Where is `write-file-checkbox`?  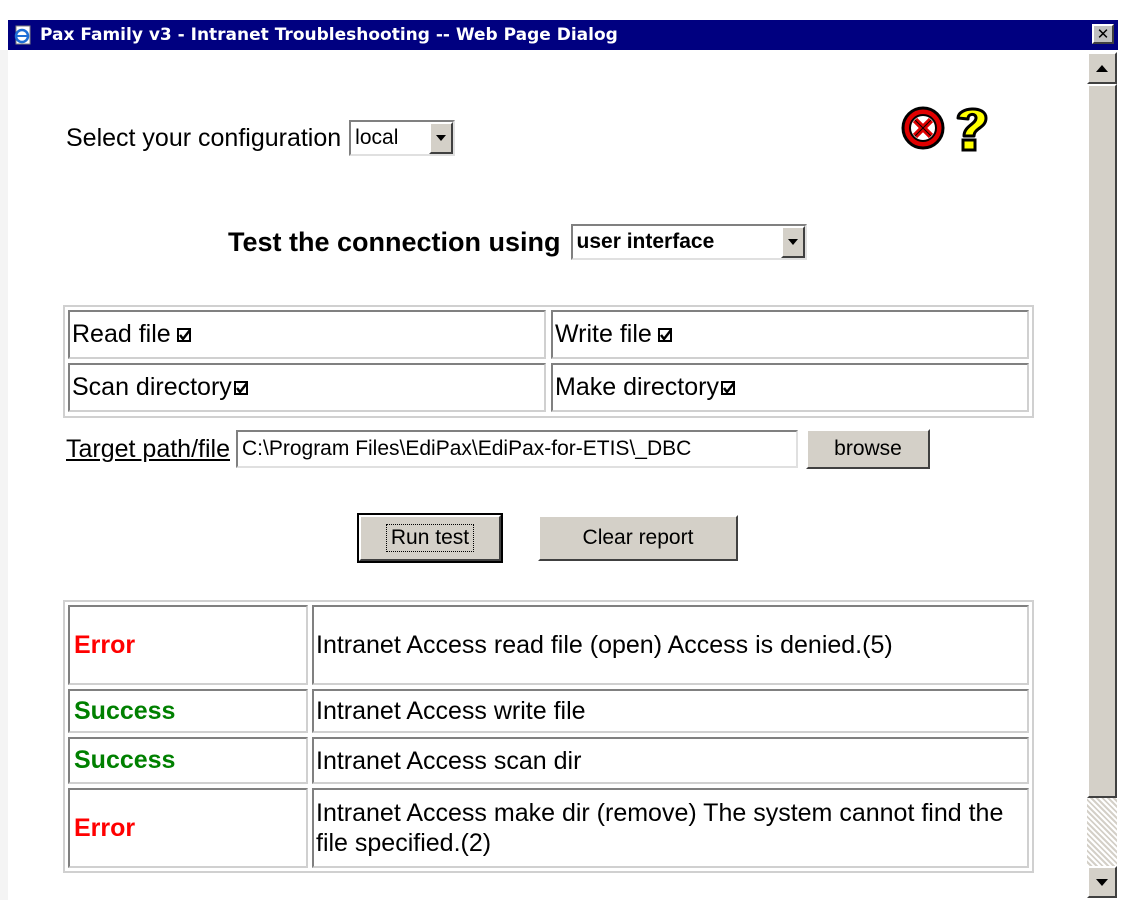 write-file-checkbox is located at coordinates (664, 334).